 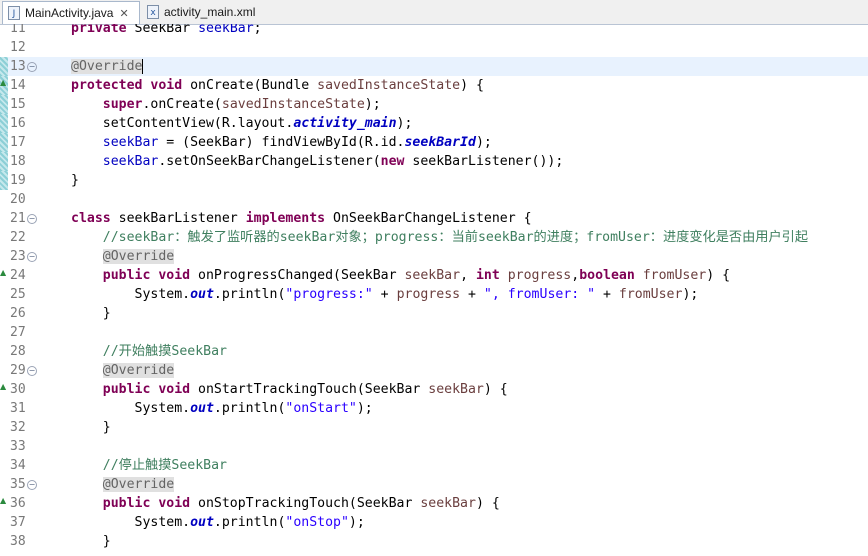 I want to click on line-gutter: ▲ 36, so click(x=23, y=503).